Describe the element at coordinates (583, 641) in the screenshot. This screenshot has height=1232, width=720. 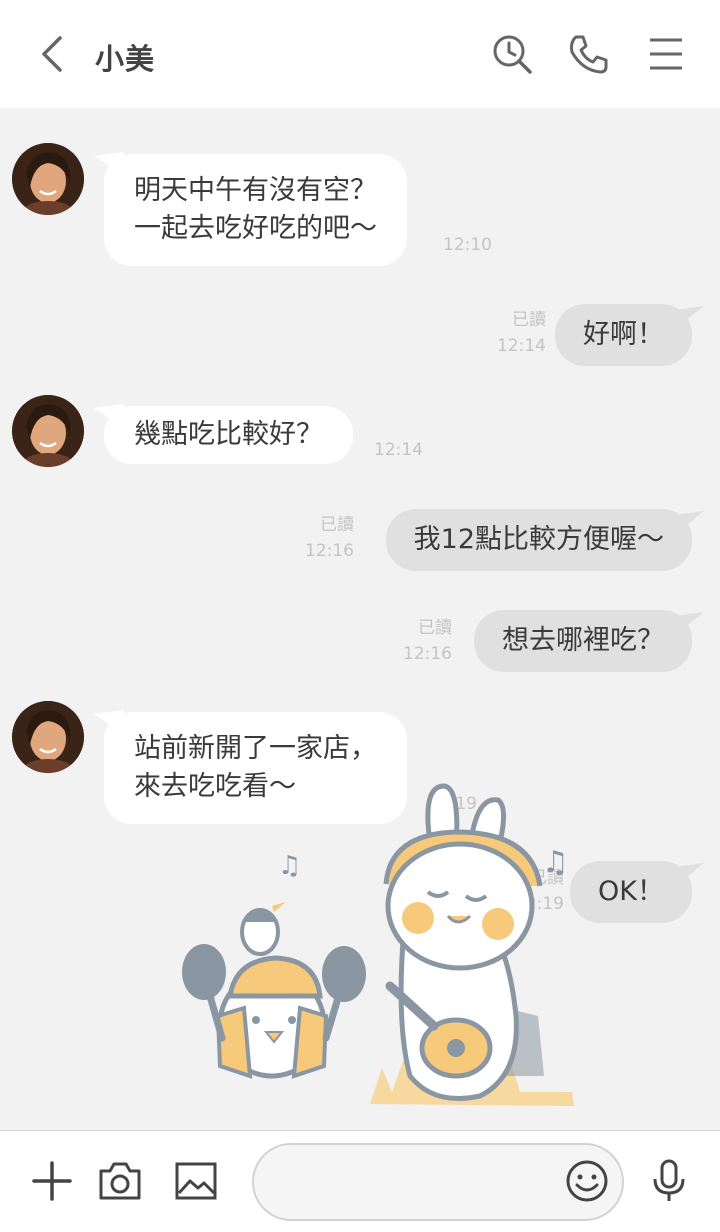
I see `outgoing-message-bubble: 想去哪裡吃？` at that location.